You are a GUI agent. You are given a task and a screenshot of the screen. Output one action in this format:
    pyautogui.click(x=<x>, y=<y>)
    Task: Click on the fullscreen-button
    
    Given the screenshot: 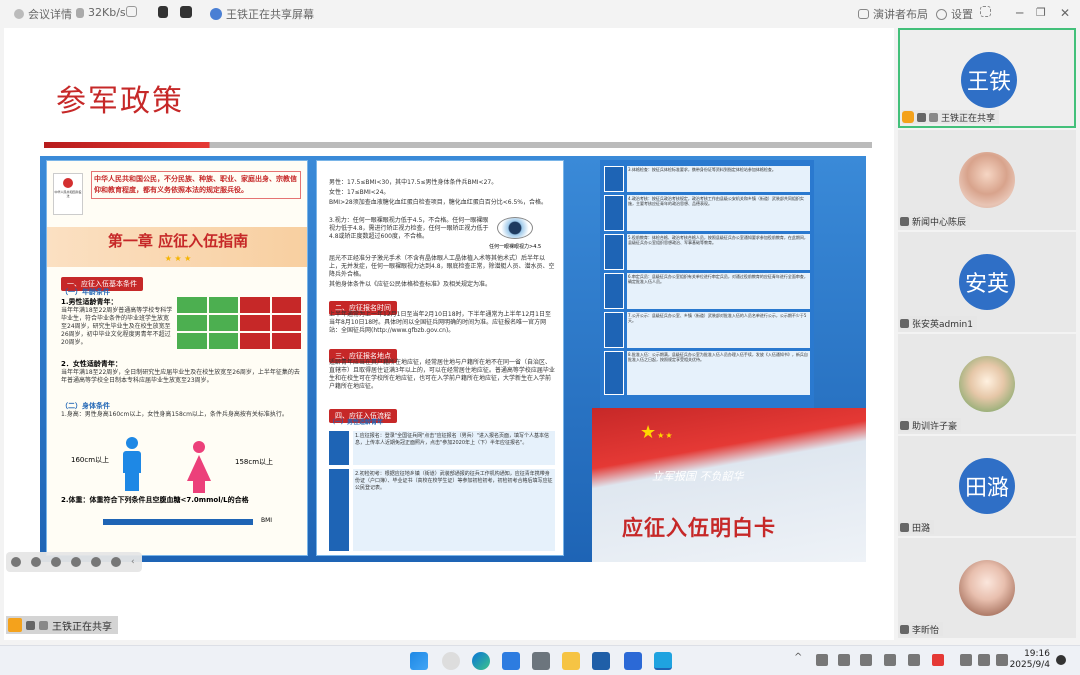 What is the action you would take?
    pyautogui.click(x=985, y=11)
    